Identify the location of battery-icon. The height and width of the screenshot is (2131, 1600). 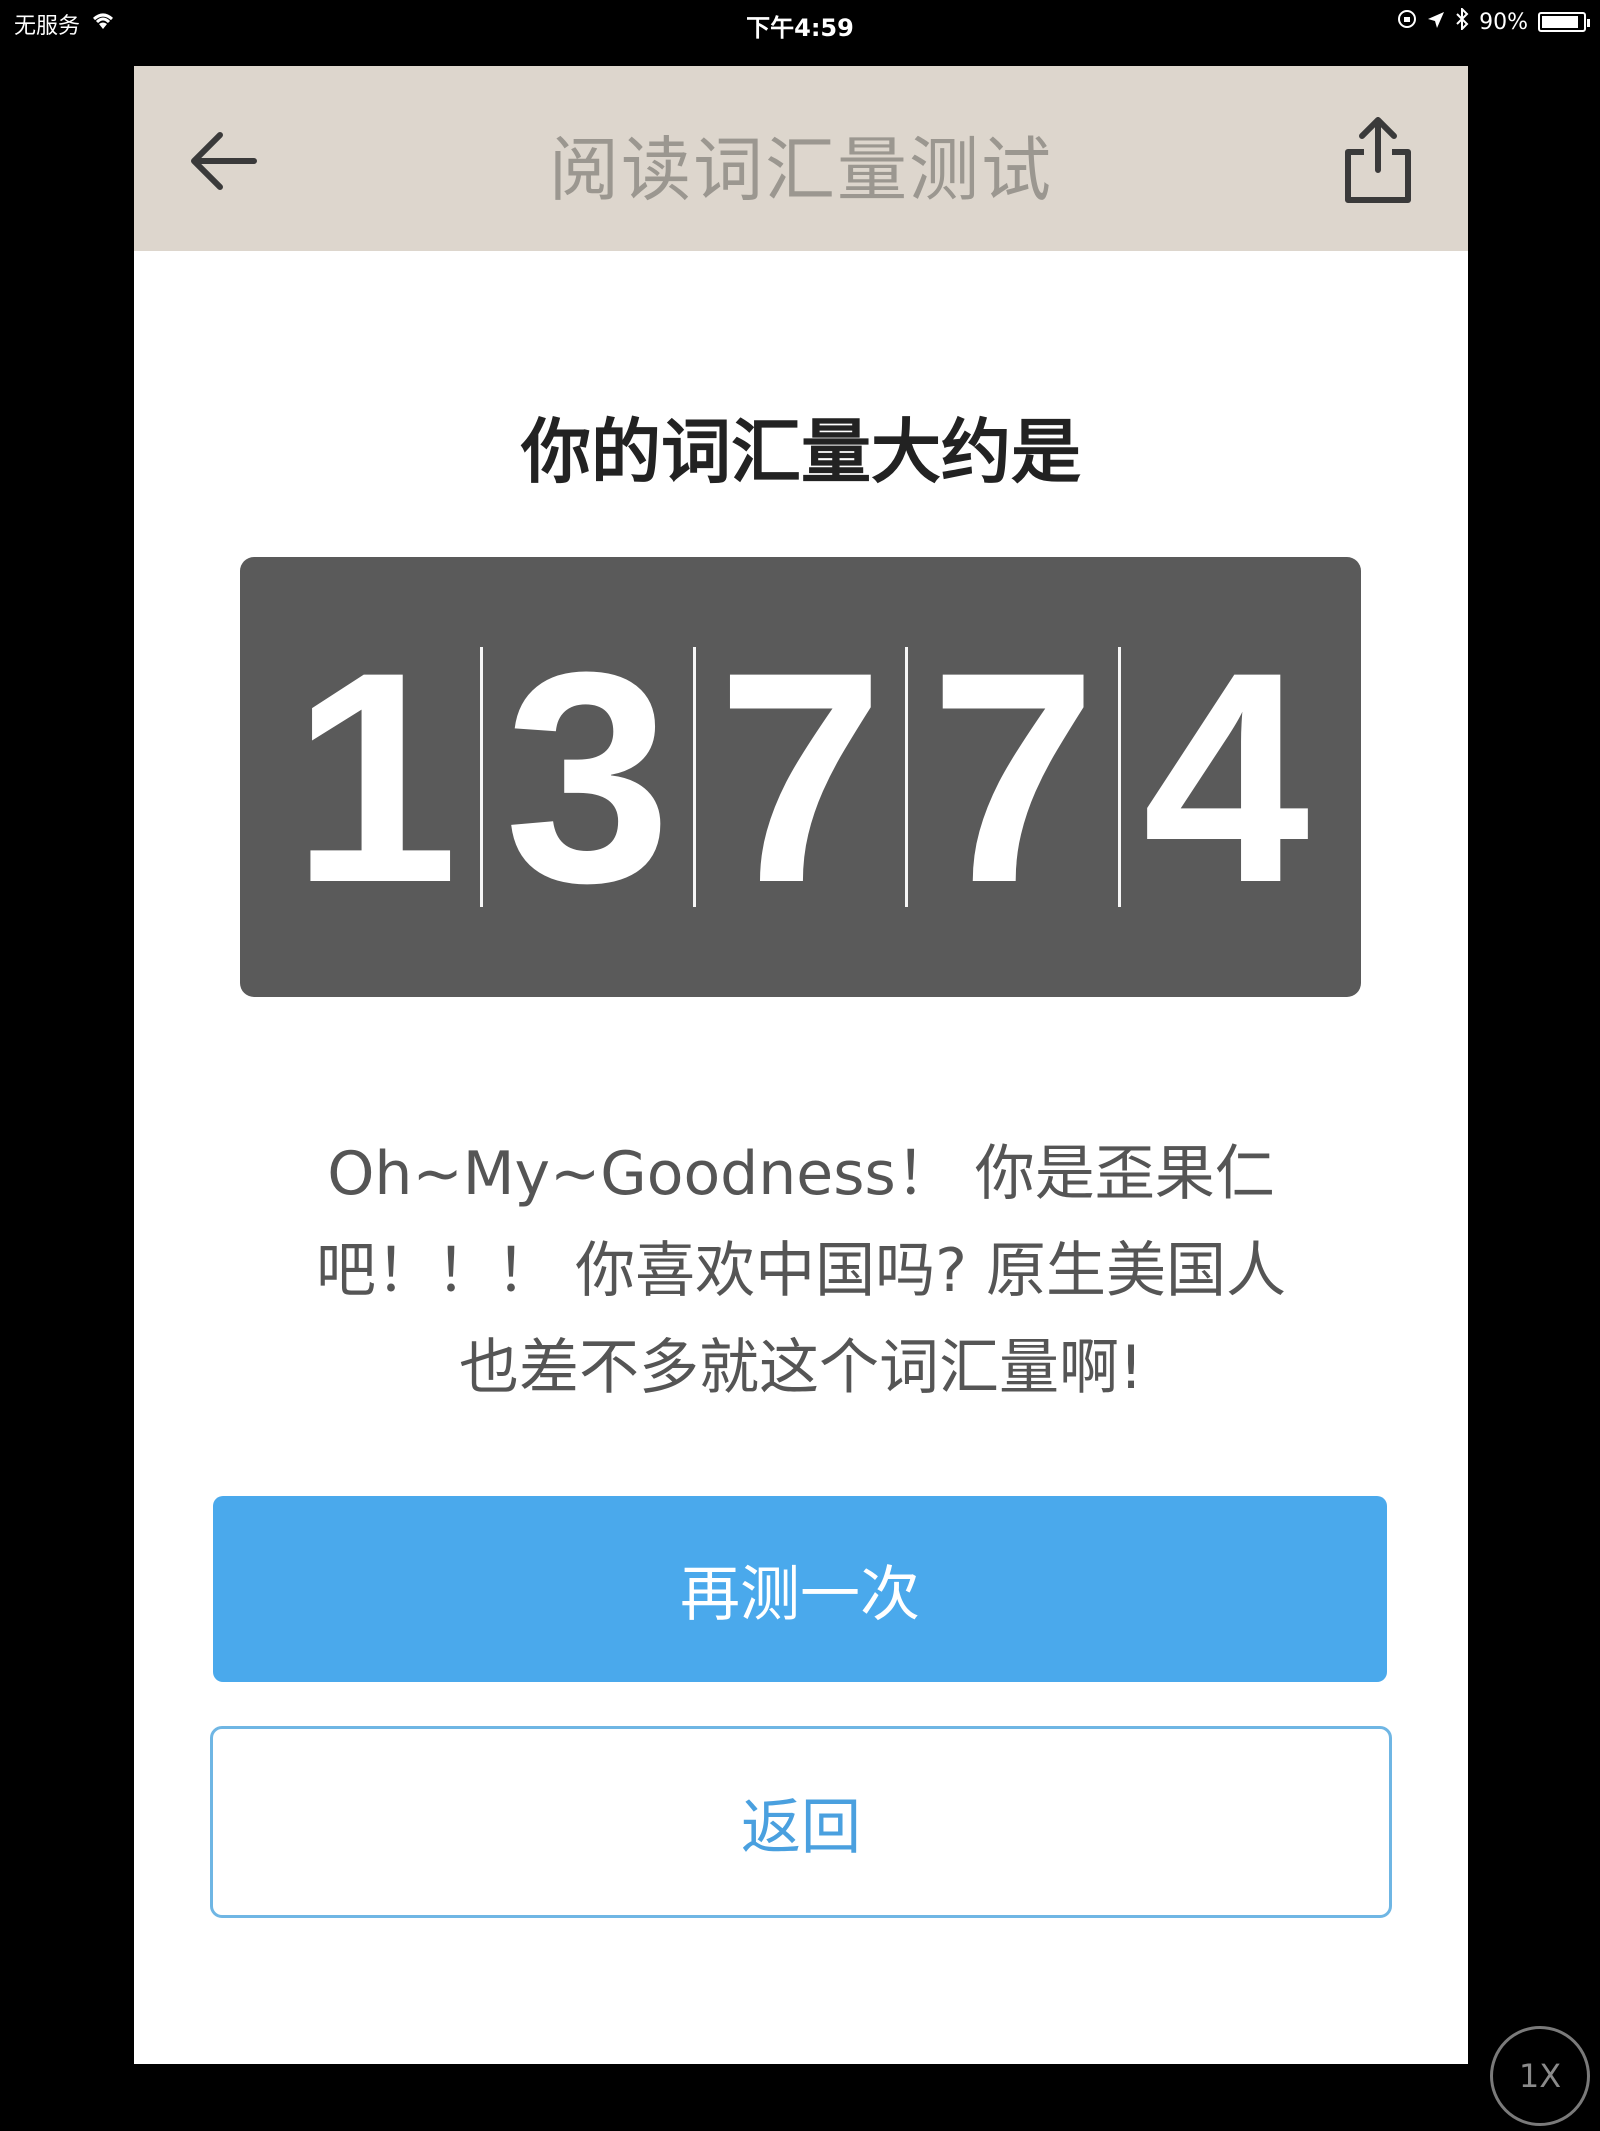
(1564, 22).